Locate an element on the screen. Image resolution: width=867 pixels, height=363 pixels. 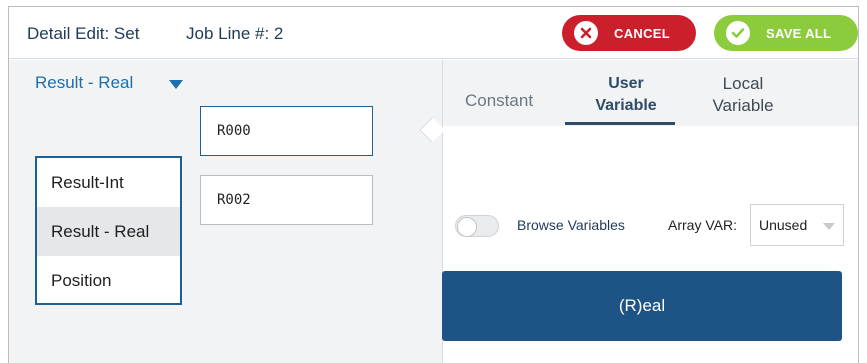
toggle-knob is located at coordinates (467, 227).